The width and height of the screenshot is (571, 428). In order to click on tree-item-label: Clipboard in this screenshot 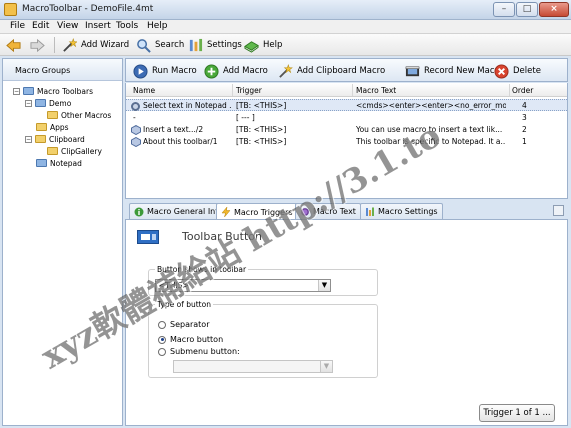, I will do `click(67, 139)`.